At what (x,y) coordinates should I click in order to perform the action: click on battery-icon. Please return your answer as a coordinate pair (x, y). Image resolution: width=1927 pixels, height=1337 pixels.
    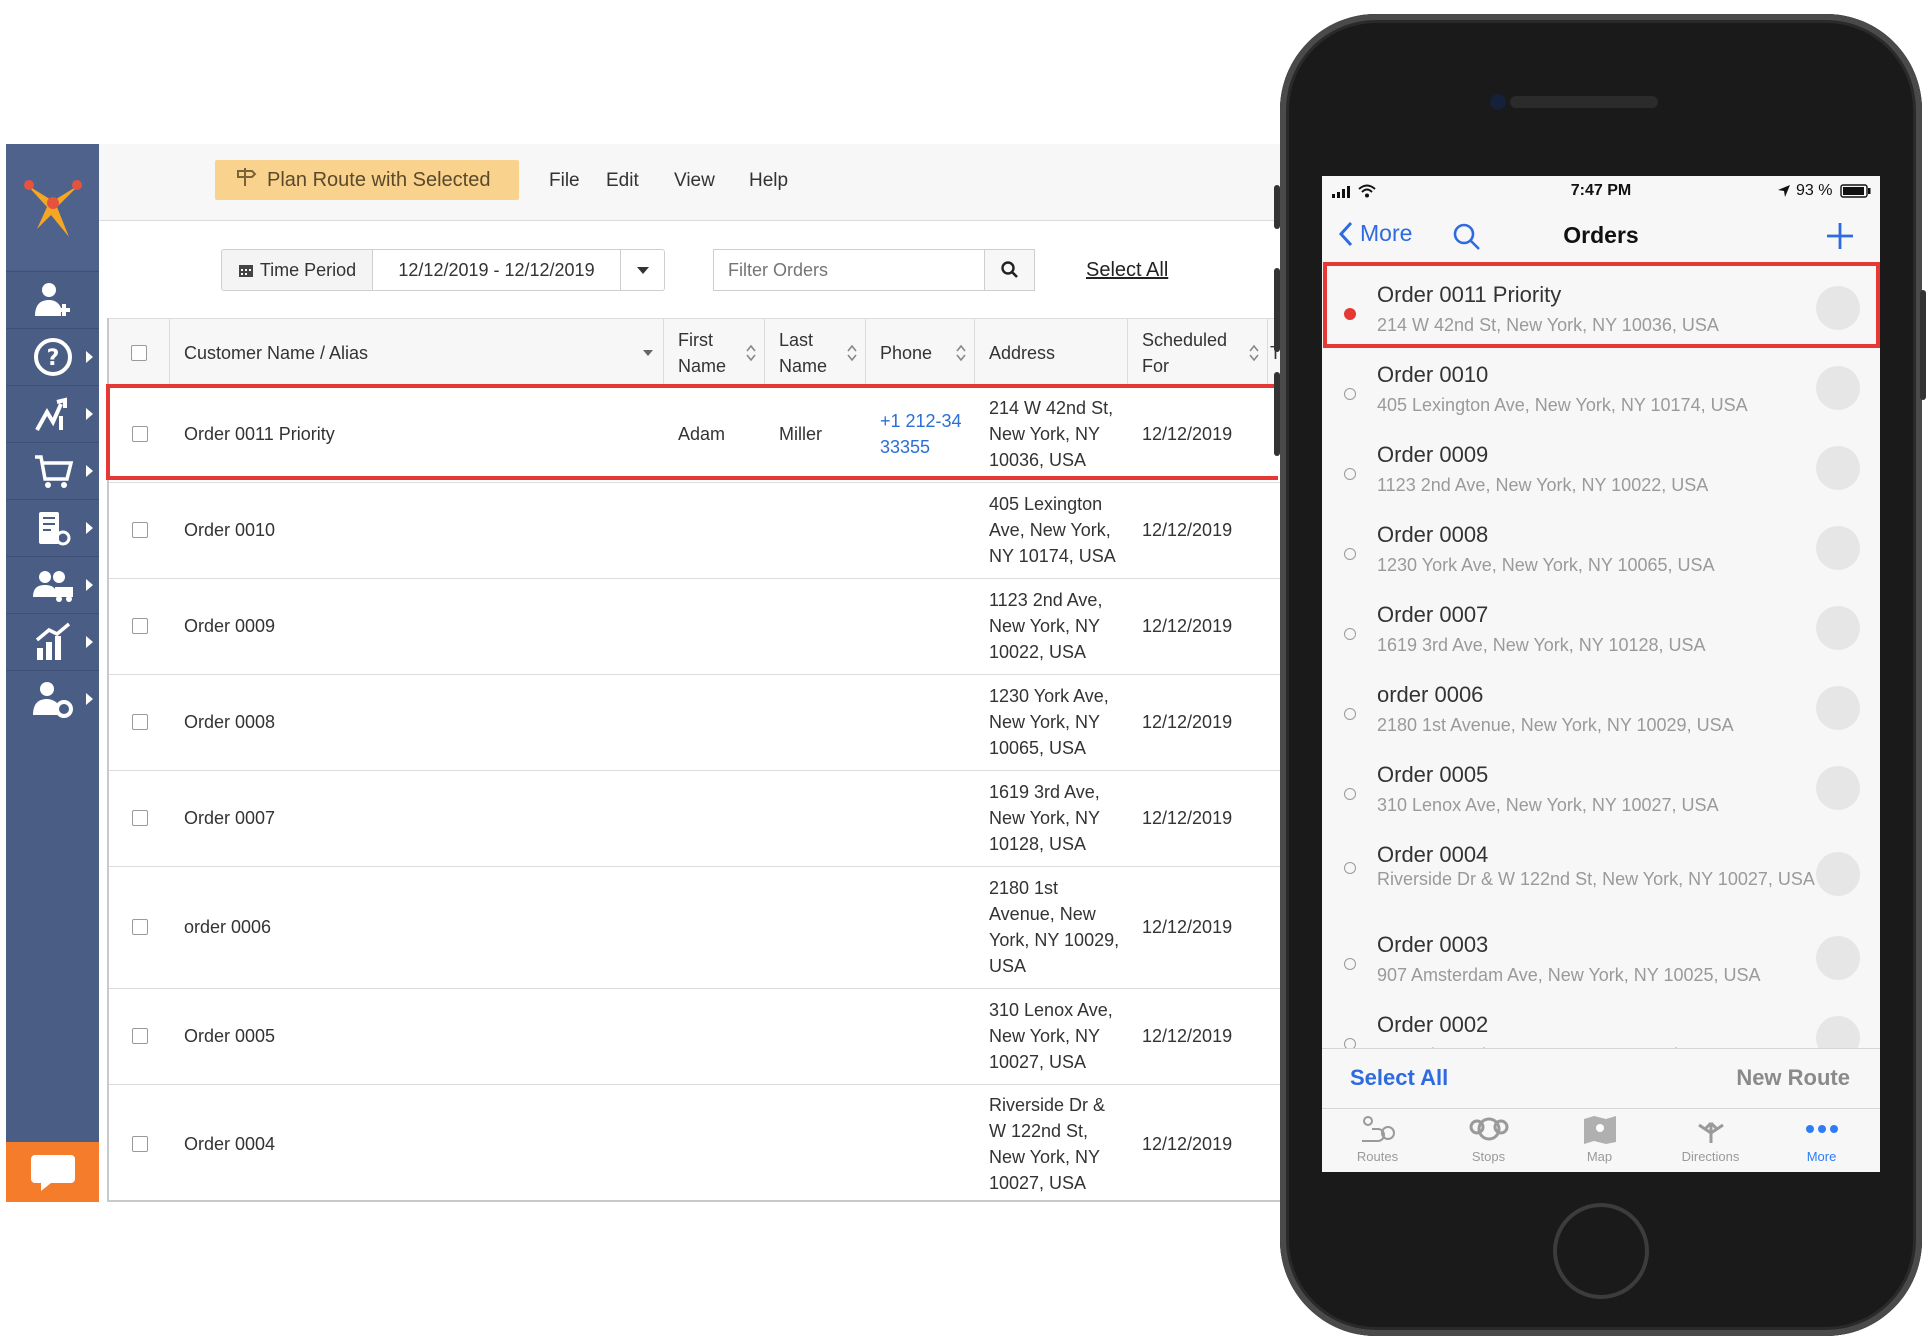
    Looking at the image, I should click on (1855, 191).